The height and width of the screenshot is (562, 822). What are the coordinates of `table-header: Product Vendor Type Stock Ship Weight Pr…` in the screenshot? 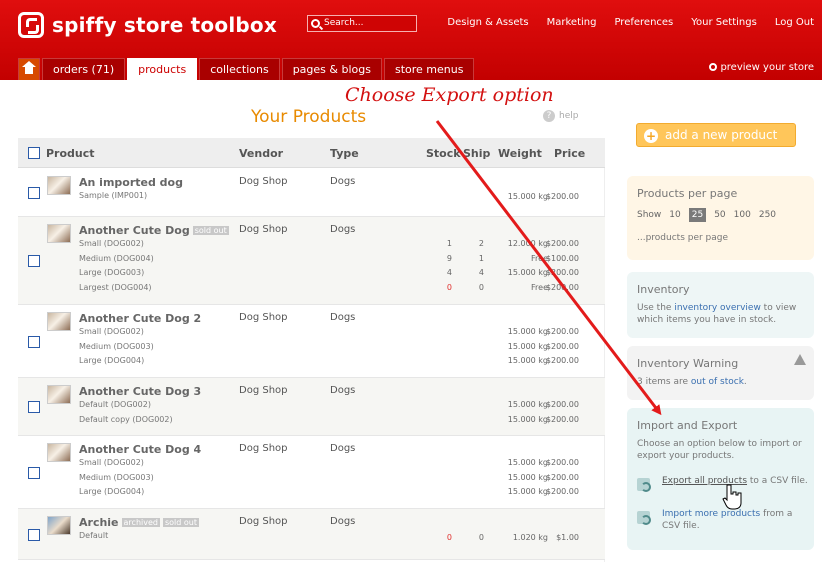 It's located at (311, 153).